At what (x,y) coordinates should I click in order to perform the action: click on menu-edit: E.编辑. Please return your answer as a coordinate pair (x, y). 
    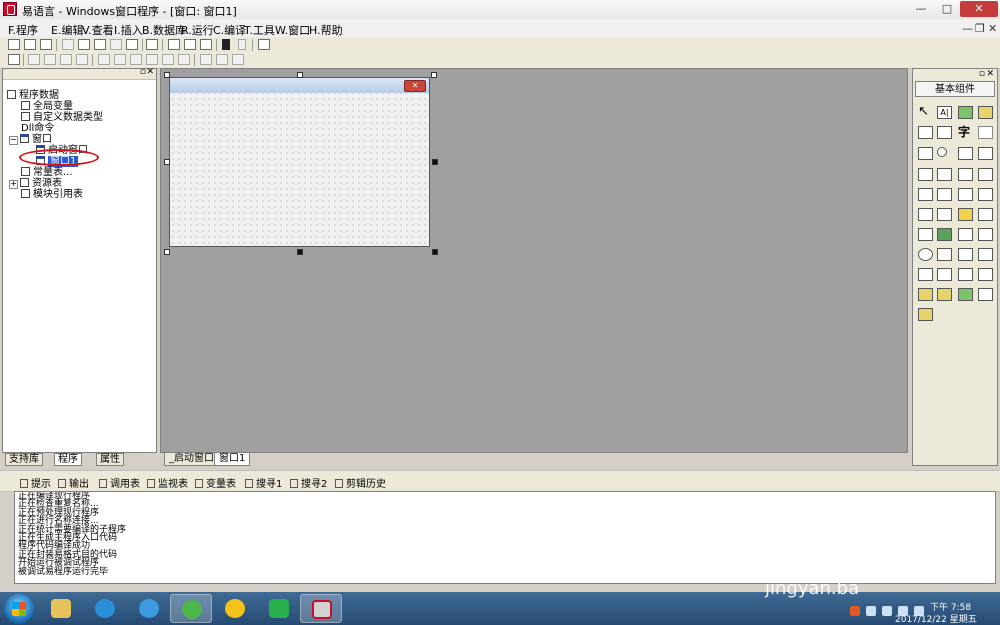
    Looking at the image, I should click on (67, 30).